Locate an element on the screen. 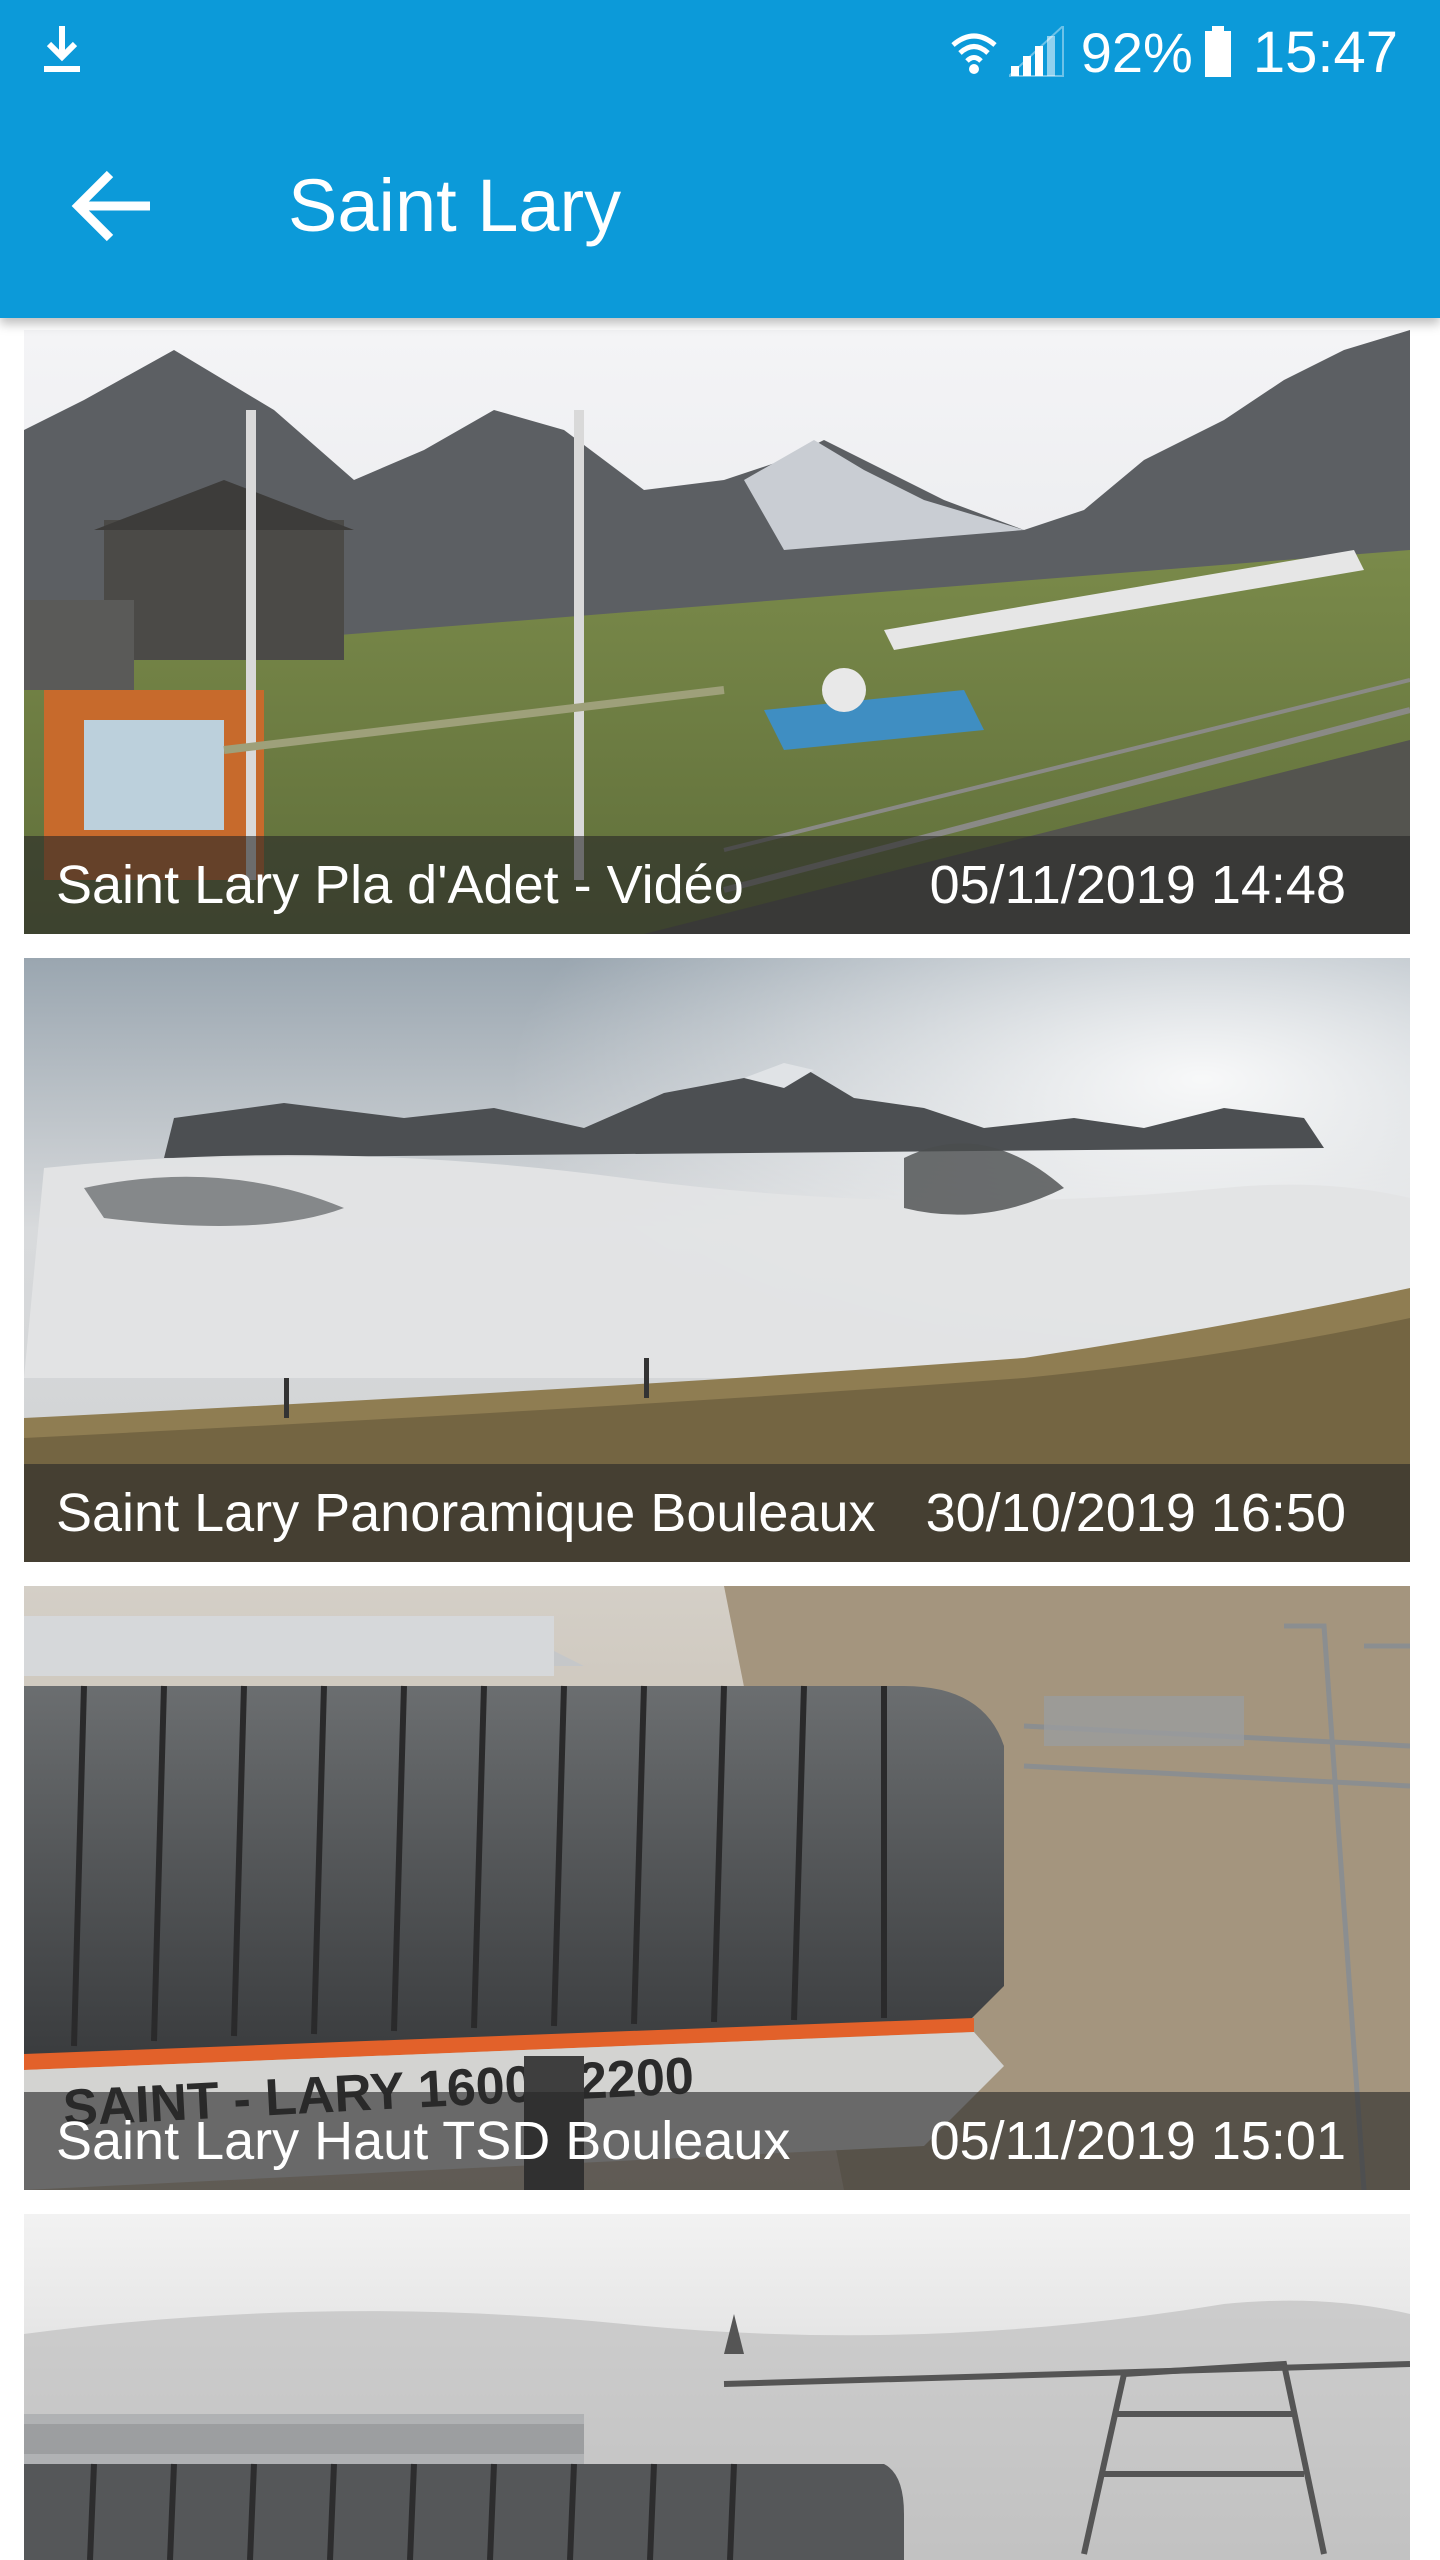 The width and height of the screenshot is (1440, 2560). download-icon is located at coordinates (62, 49).